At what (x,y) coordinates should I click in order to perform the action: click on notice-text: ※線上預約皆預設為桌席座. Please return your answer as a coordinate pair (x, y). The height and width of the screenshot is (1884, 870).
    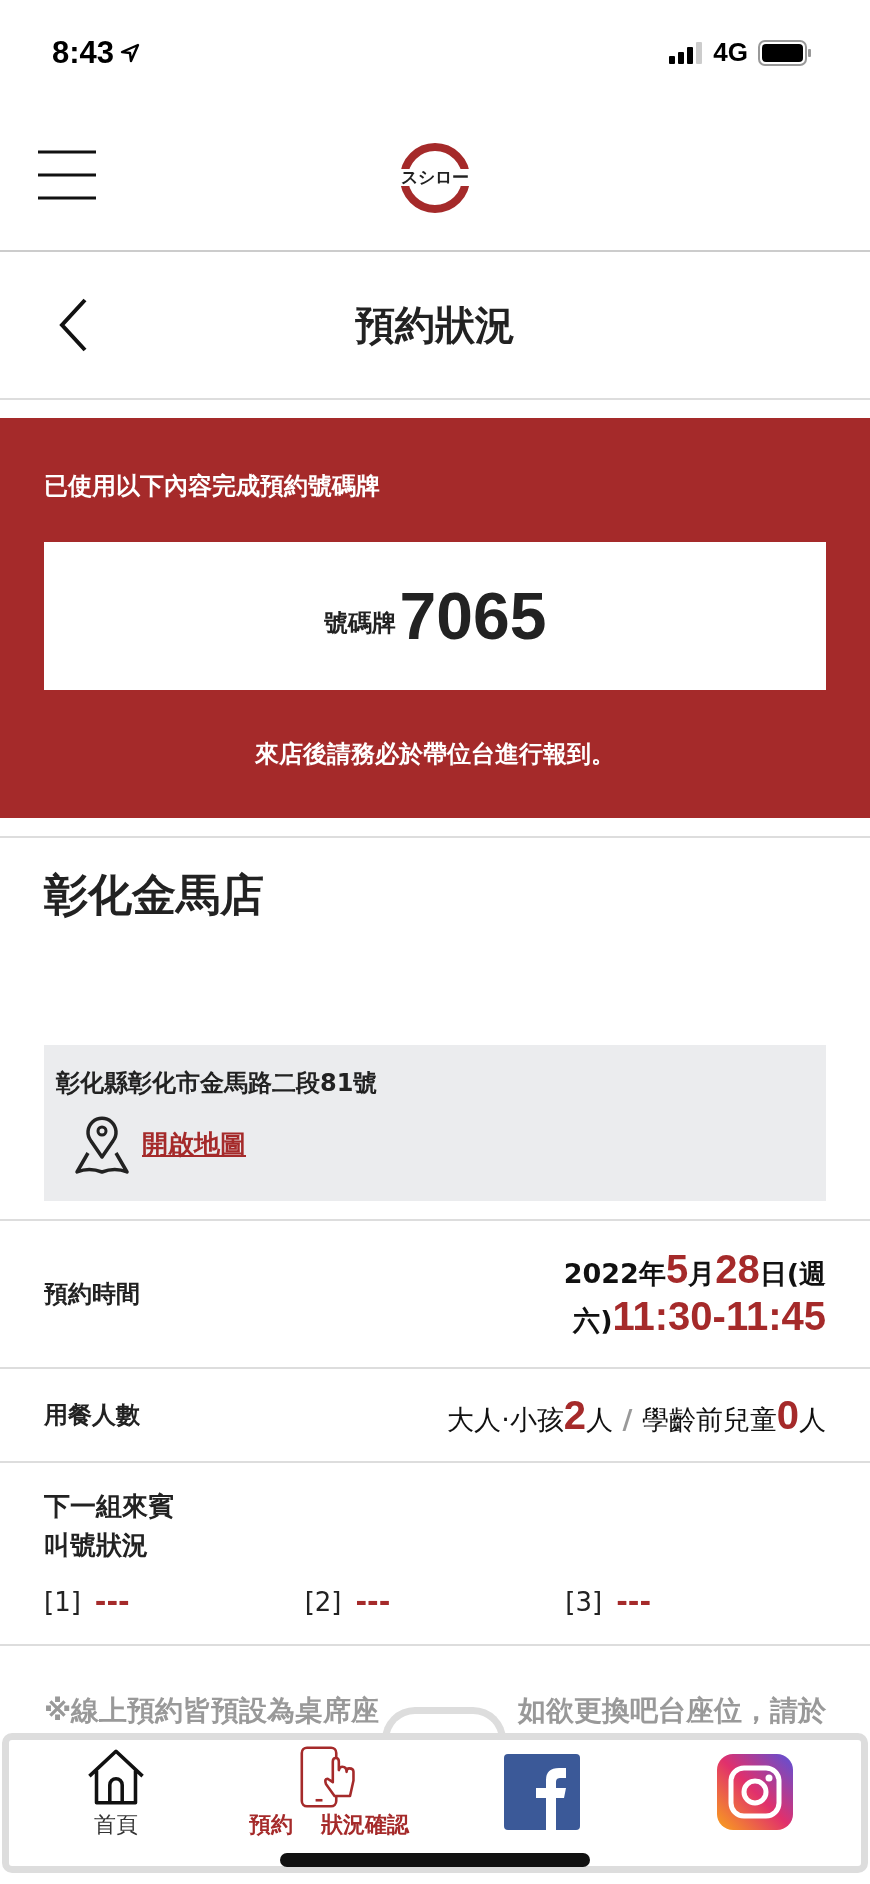
    Looking at the image, I should click on (212, 1711).